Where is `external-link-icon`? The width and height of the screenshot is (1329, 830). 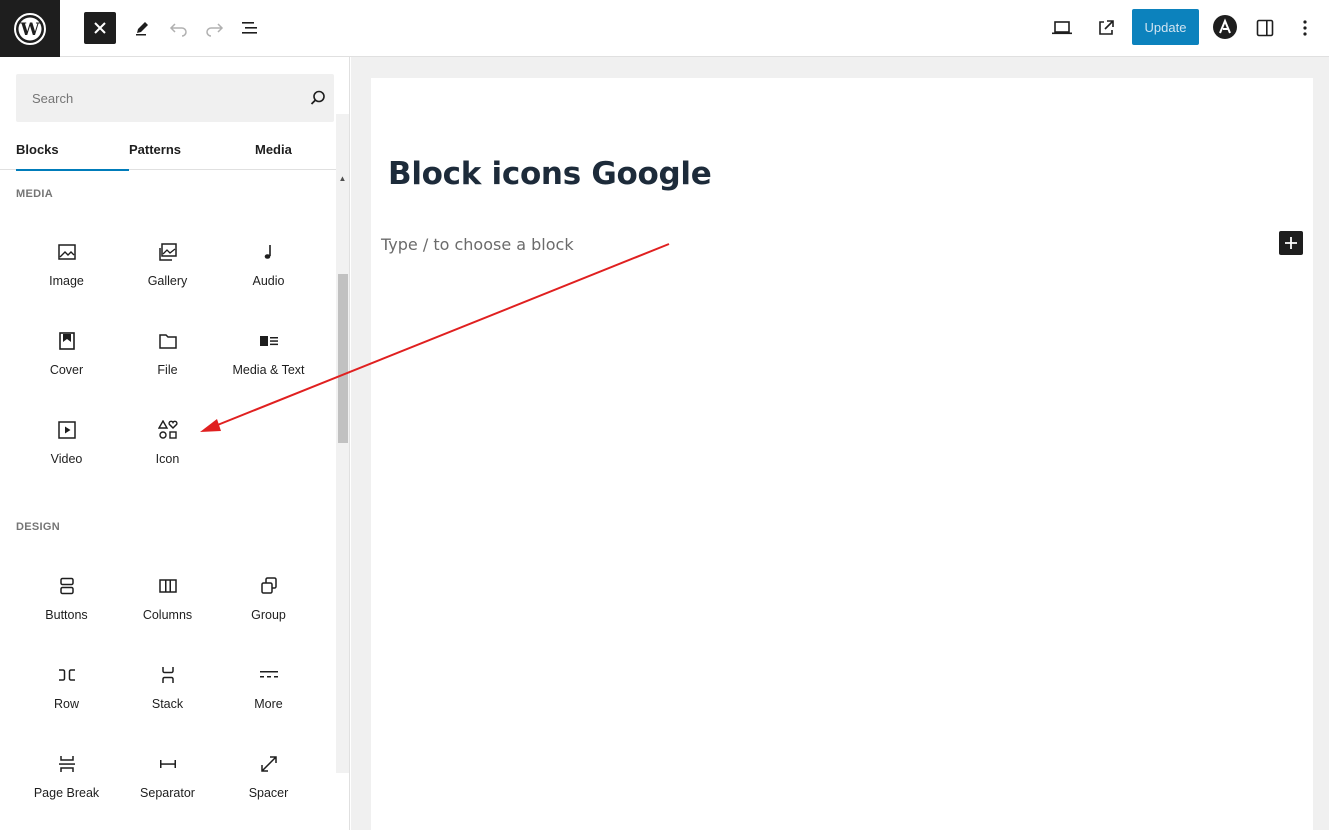
external-link-icon is located at coordinates (1106, 27).